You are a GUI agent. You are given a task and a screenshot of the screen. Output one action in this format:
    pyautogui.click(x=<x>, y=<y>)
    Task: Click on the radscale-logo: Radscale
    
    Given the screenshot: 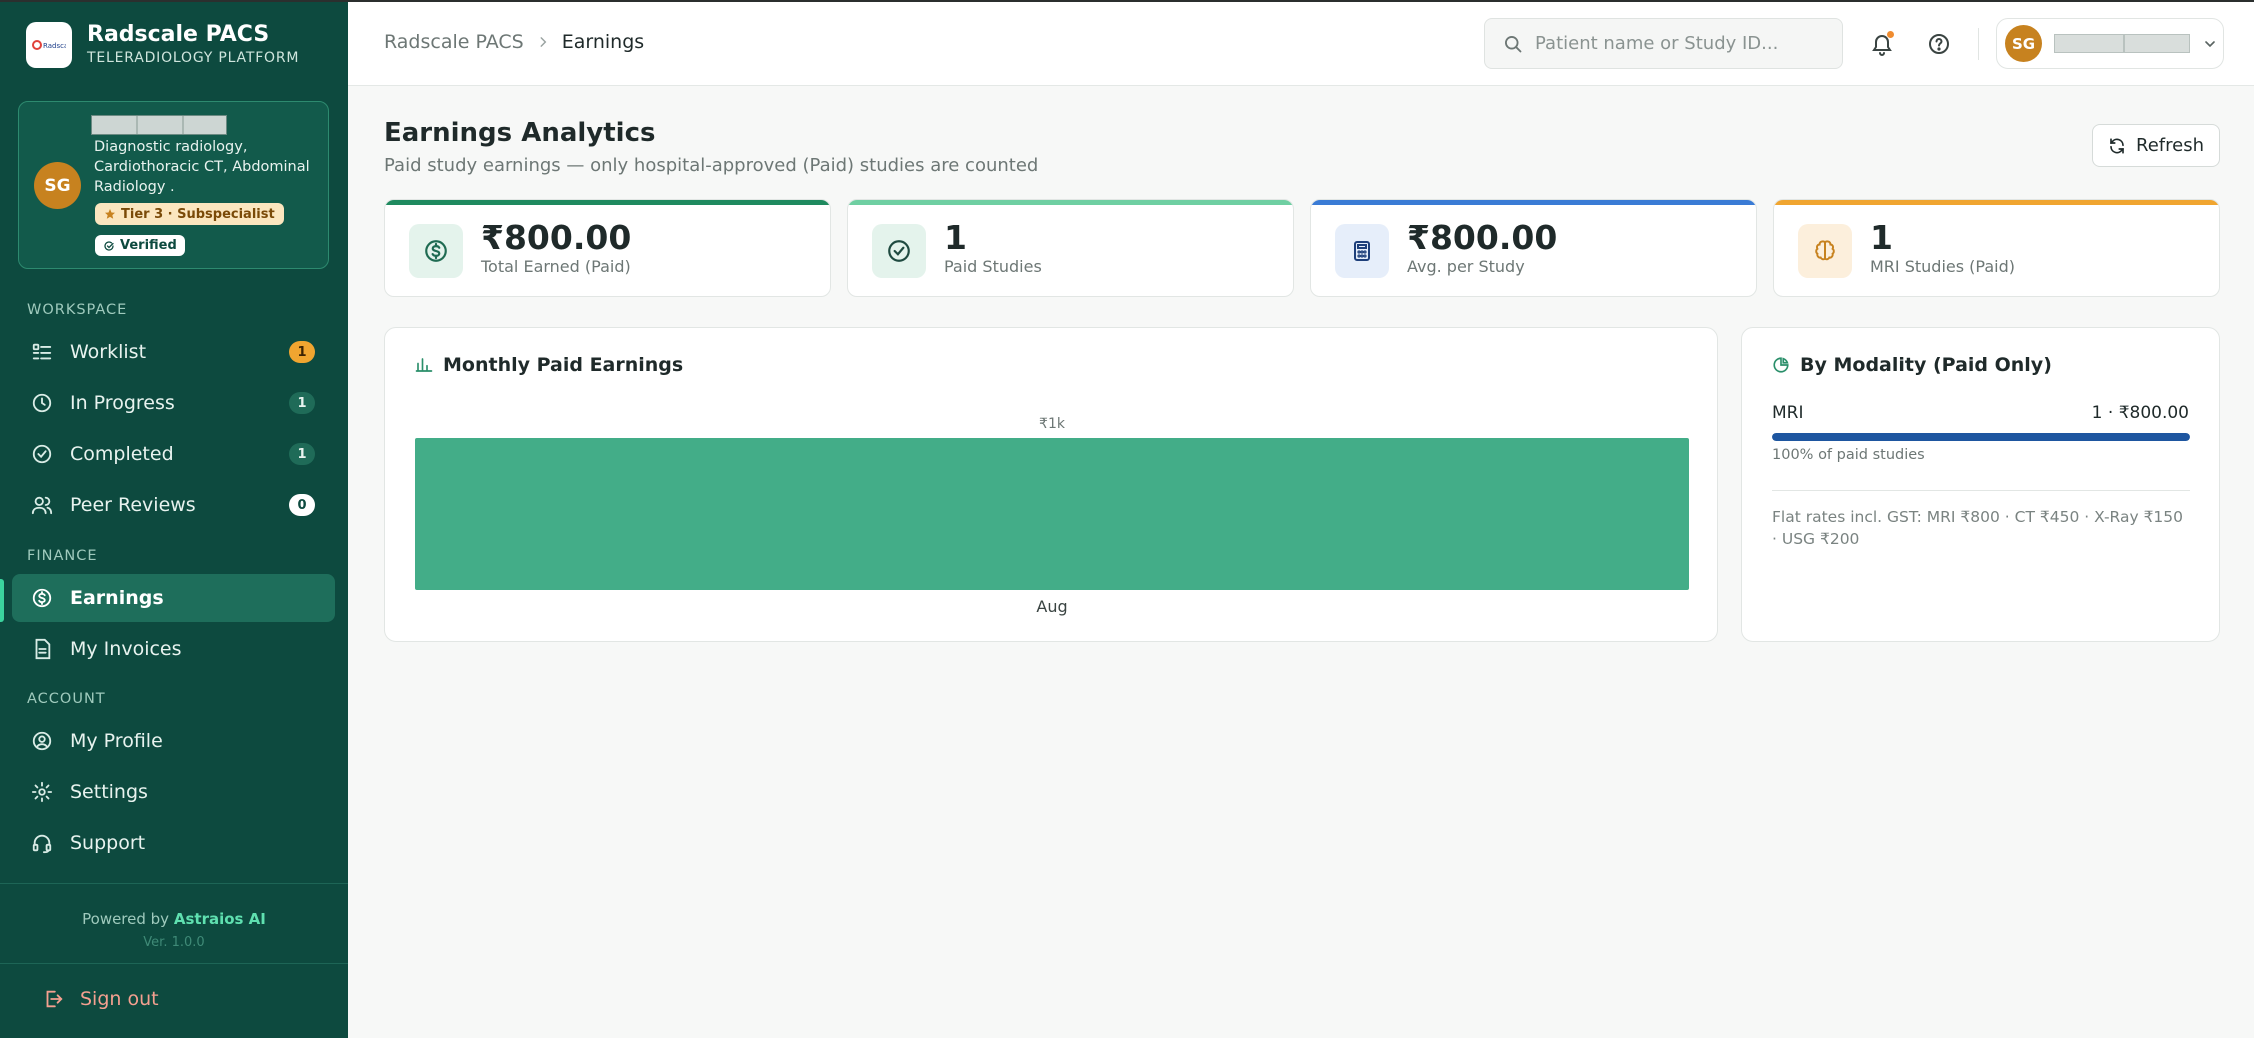 What is the action you would take?
    pyautogui.click(x=49, y=45)
    